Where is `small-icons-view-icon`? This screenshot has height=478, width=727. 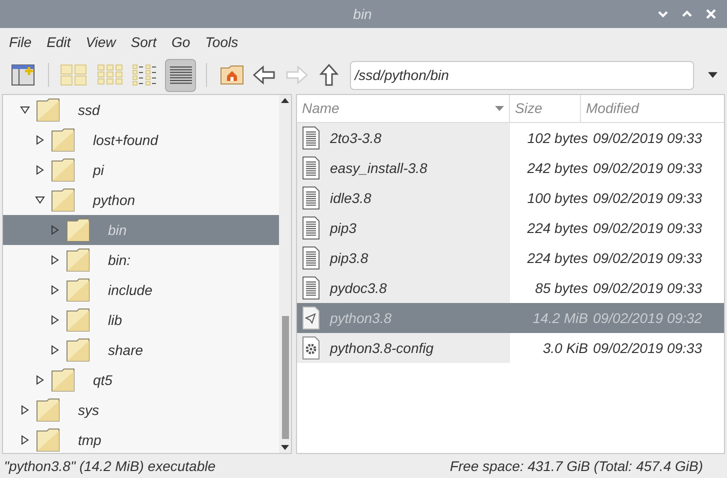 small-icons-view-icon is located at coordinates (109, 75).